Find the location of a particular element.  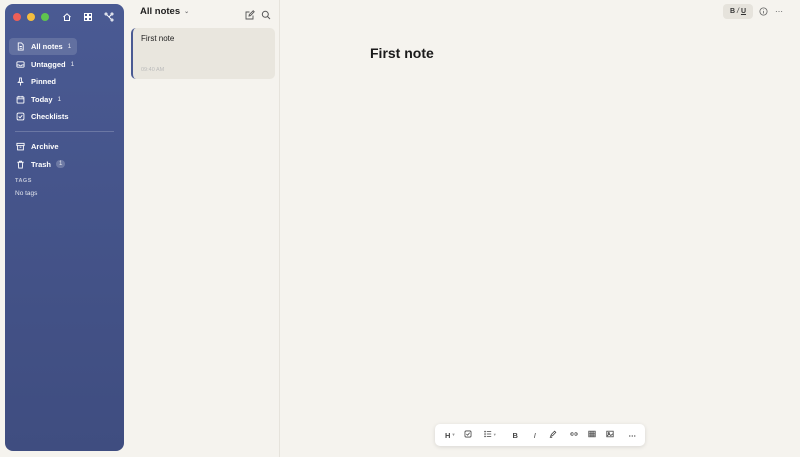

bullet-list-icon is located at coordinates (487, 435).